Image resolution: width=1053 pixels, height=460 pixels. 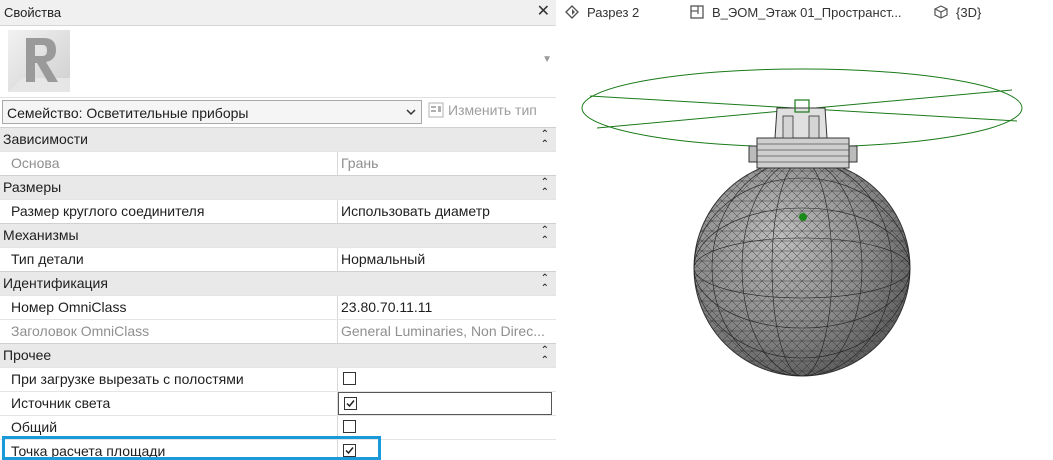 I want to click on group-other: Прочее ⌃ ⌃, so click(x=278, y=355).